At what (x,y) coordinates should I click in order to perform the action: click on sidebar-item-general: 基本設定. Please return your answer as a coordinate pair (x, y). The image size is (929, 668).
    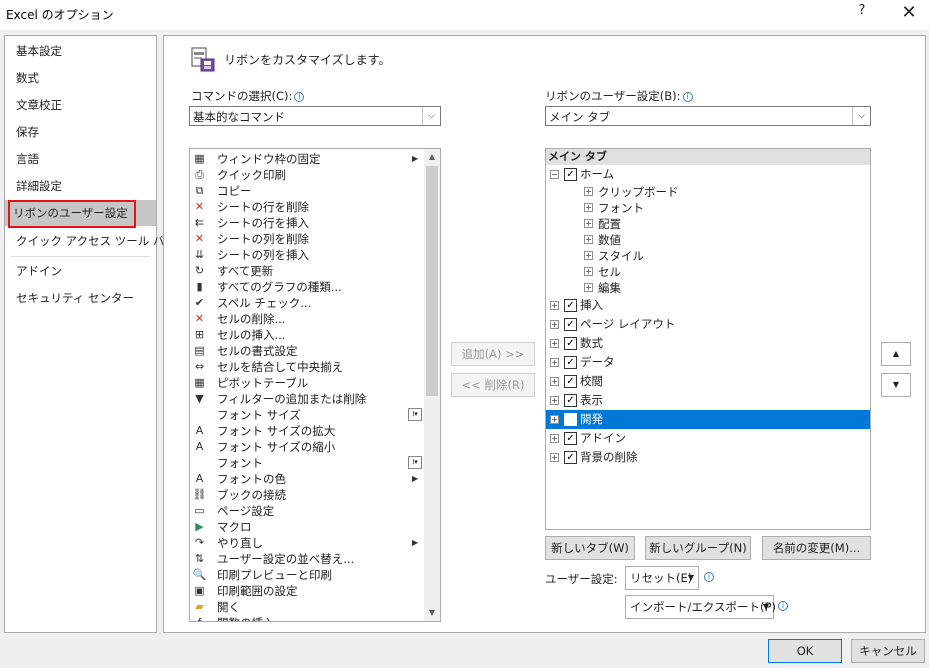
    Looking at the image, I should click on (80, 51).